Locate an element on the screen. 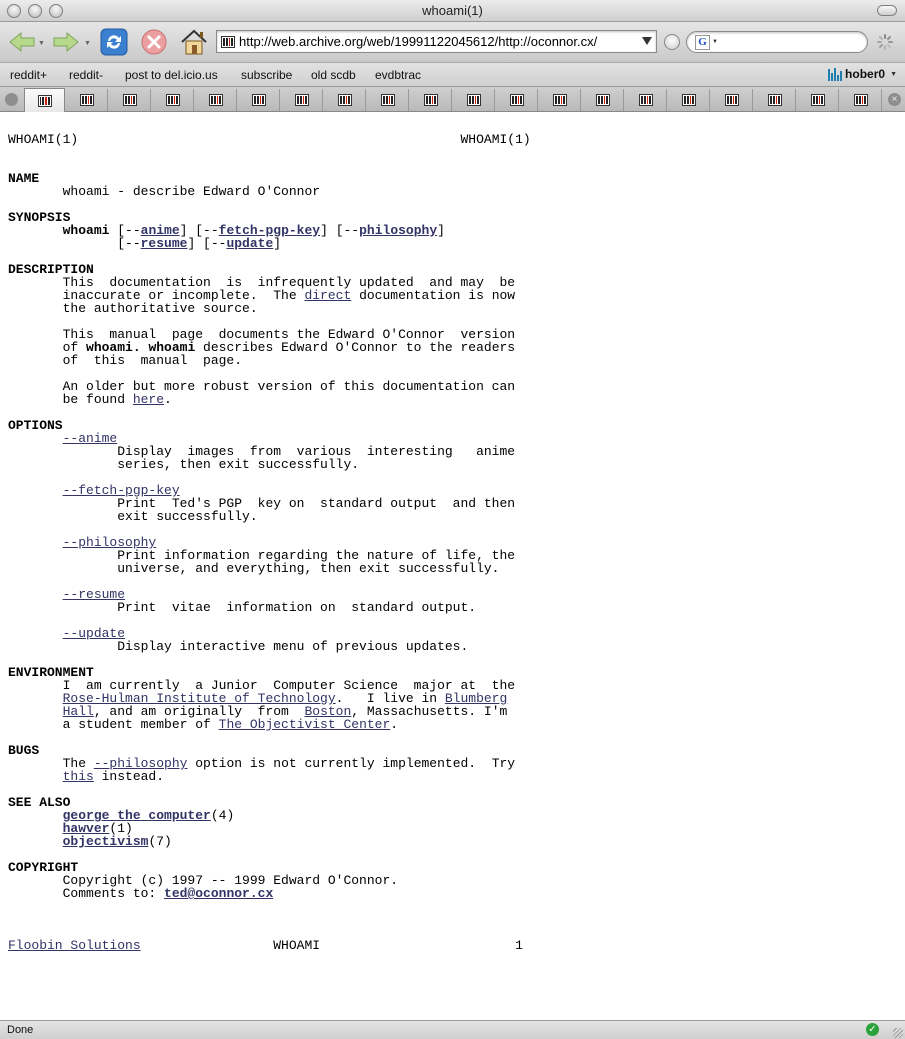 This screenshot has width=905, height=1039. bookmark-item: evdbtrac is located at coordinates (398, 75).